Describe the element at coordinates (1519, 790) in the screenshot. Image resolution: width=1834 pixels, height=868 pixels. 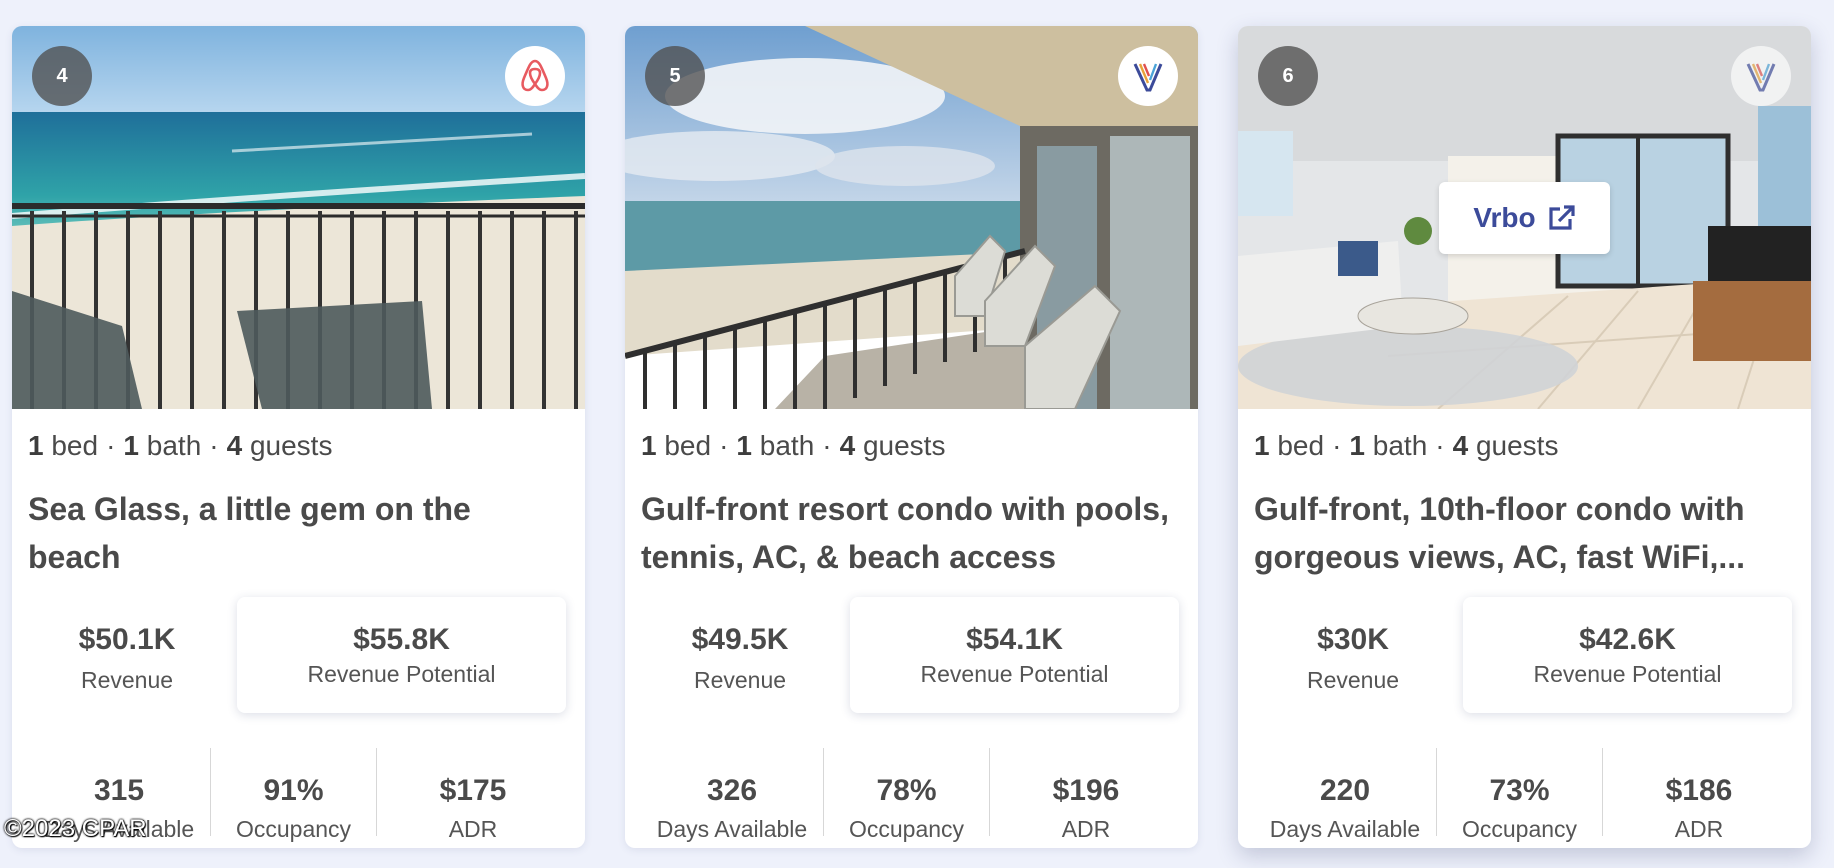
I see `occupancy-value: 73%` at that location.